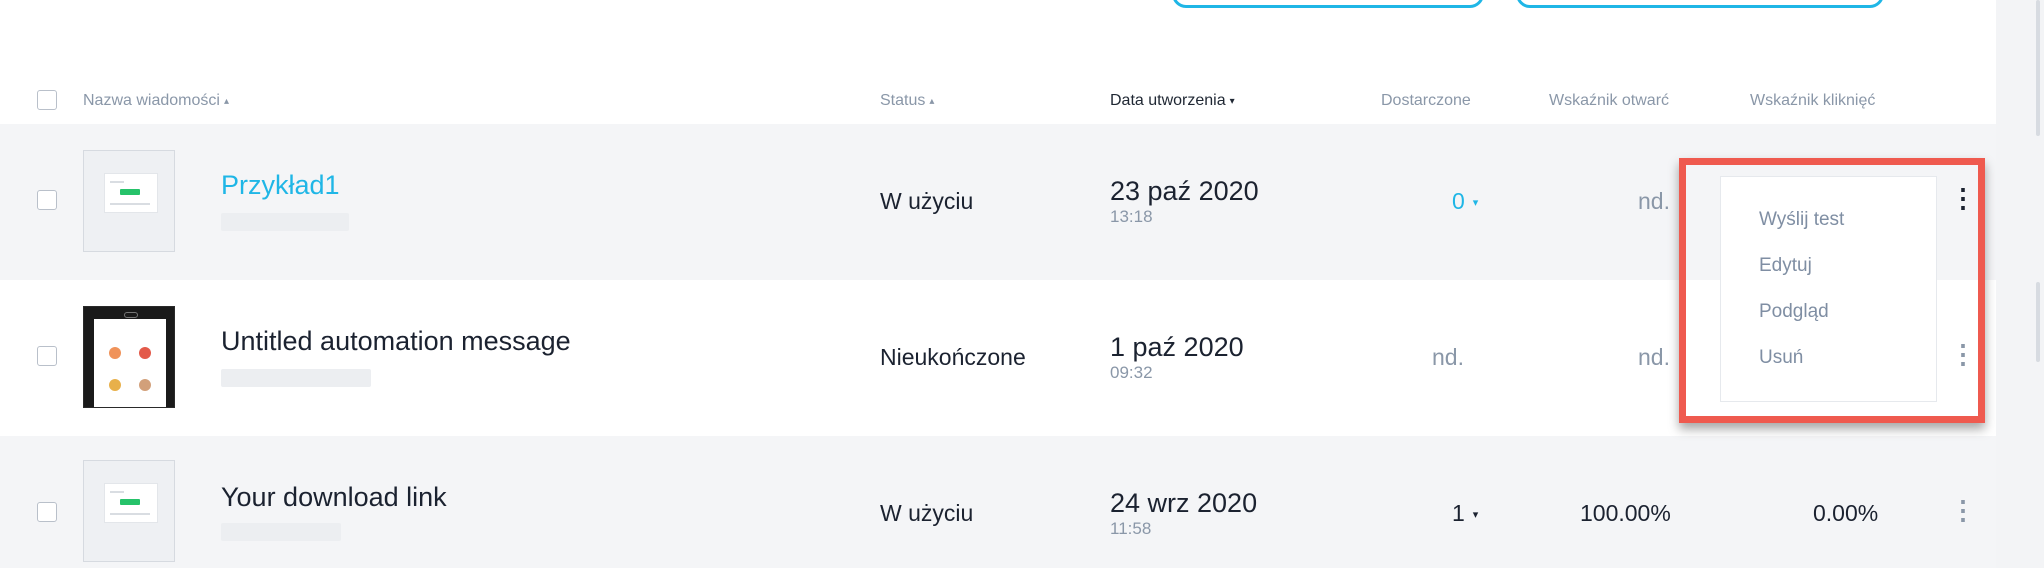 This screenshot has width=2044, height=568. I want to click on message-name-link: Przykład1, so click(280, 185).